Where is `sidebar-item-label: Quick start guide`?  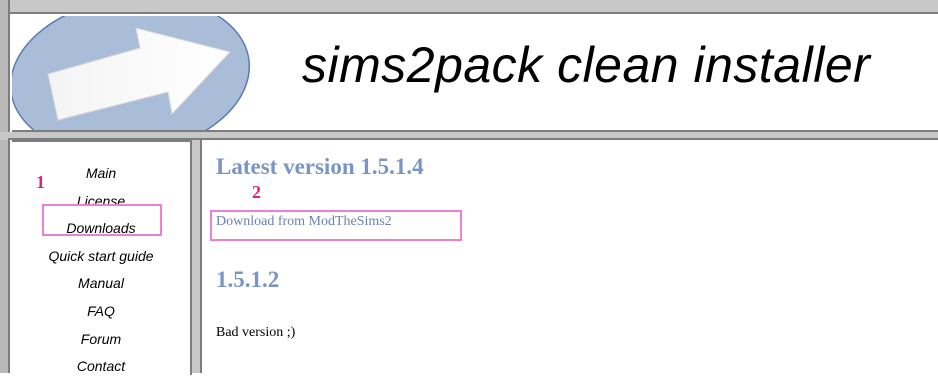
sidebar-item-label: Quick start guide is located at coordinates (101, 255).